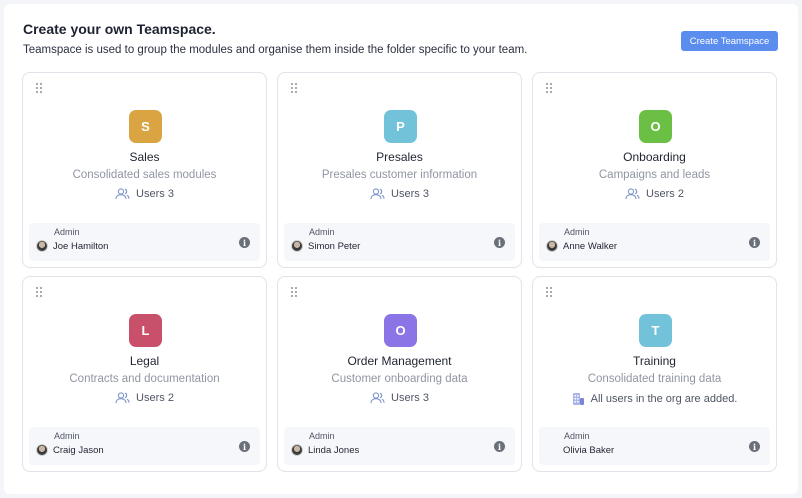 This screenshot has height=498, width=802. Describe the element at coordinates (399, 242) in the screenshot. I see `admin-footer: Admin Simon Peter i` at that location.